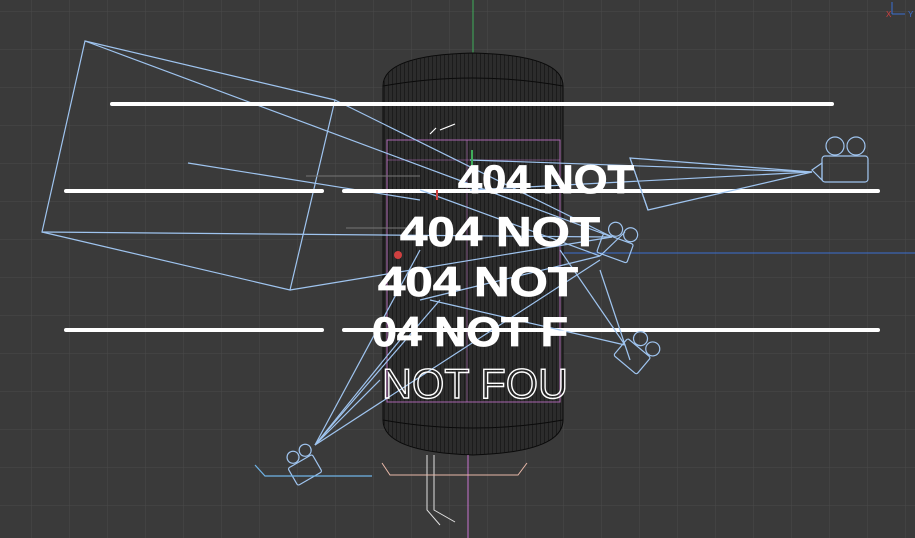 The image size is (915, 538). I want to click on text-layer-5: NOT FOU, so click(474, 383).